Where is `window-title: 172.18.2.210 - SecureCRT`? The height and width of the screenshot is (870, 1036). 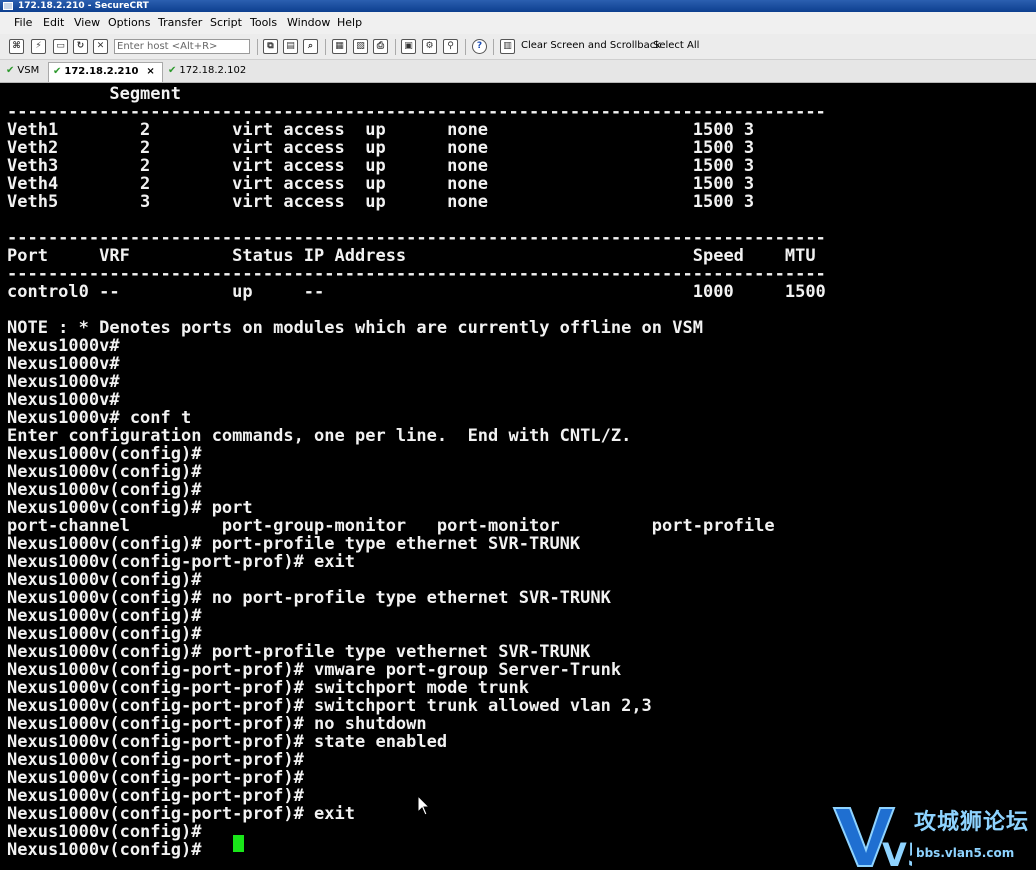
window-title: 172.18.2.210 - SecureCRT is located at coordinates (83, 6).